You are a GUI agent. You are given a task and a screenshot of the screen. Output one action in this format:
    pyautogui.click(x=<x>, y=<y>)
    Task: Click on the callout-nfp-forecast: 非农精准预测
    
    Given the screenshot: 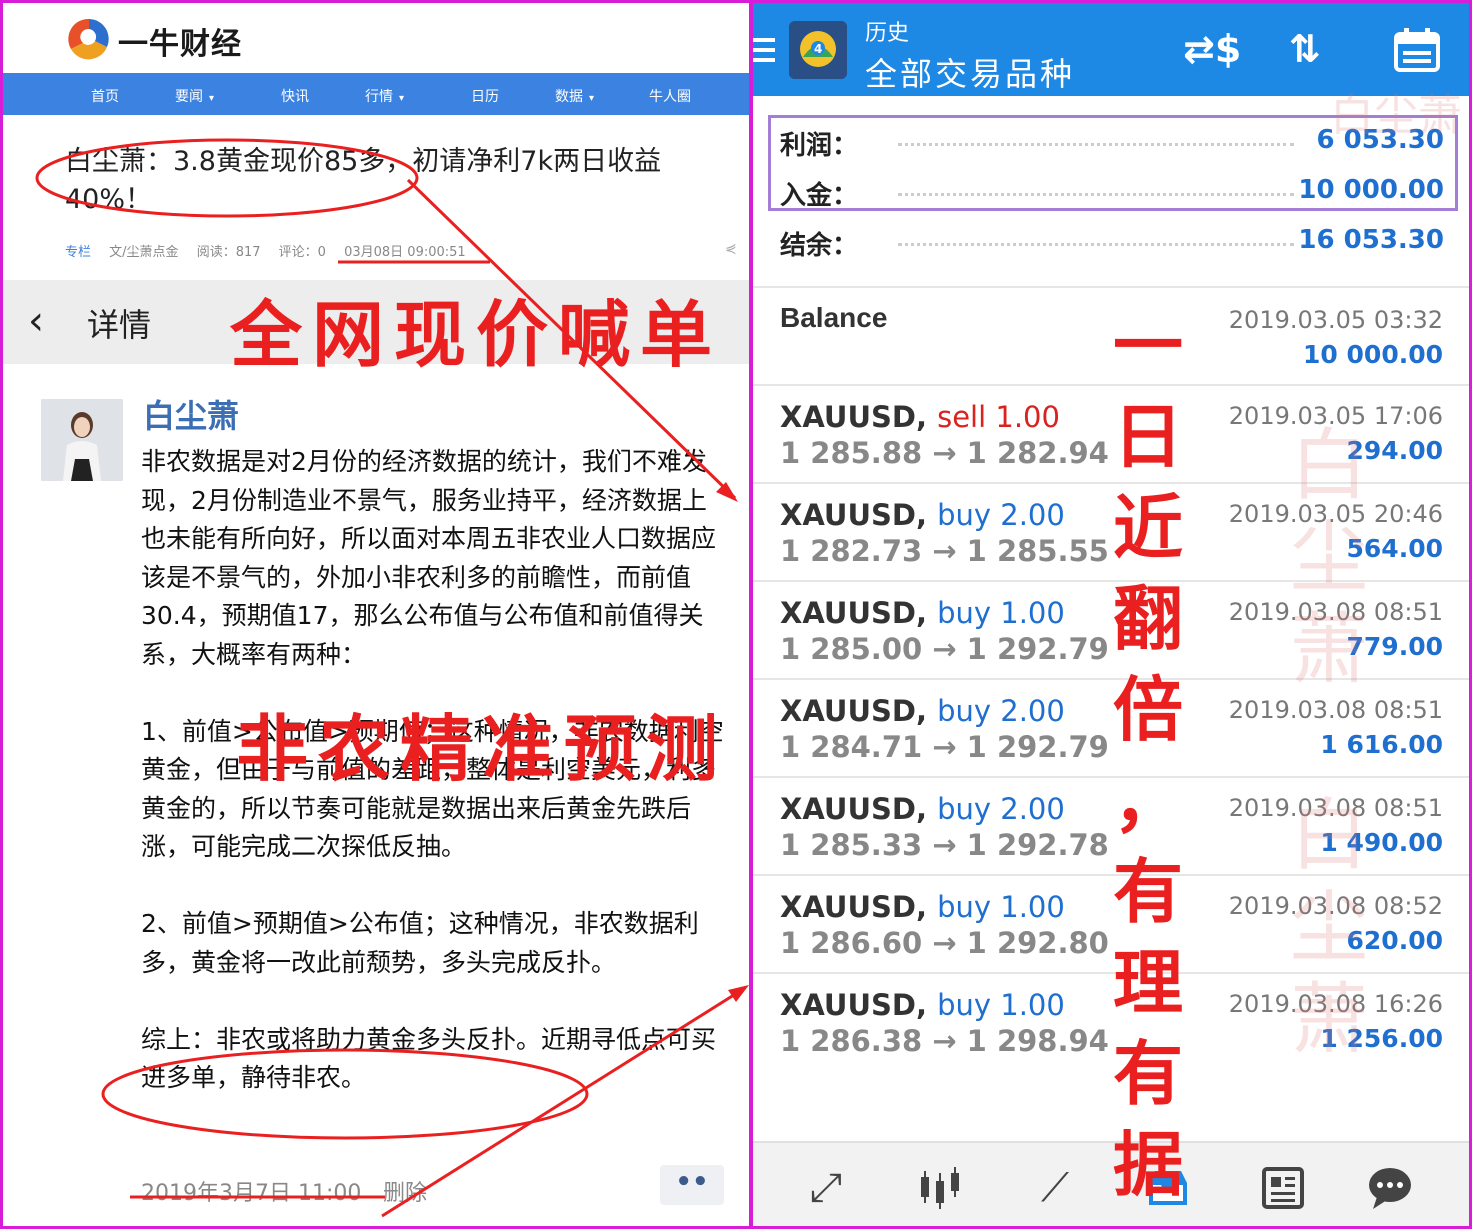 What is the action you would take?
    pyautogui.click(x=482, y=748)
    